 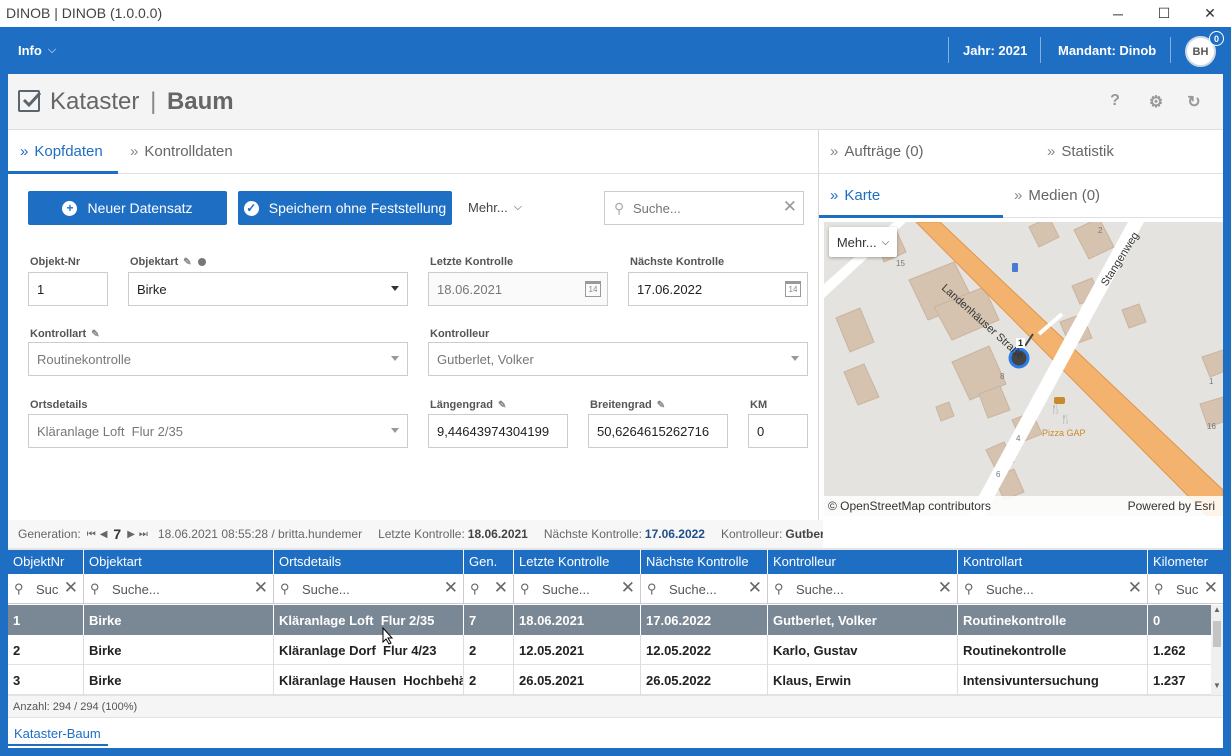 I want to click on new-record-button: + Neuer Datensatz, so click(x=127, y=208).